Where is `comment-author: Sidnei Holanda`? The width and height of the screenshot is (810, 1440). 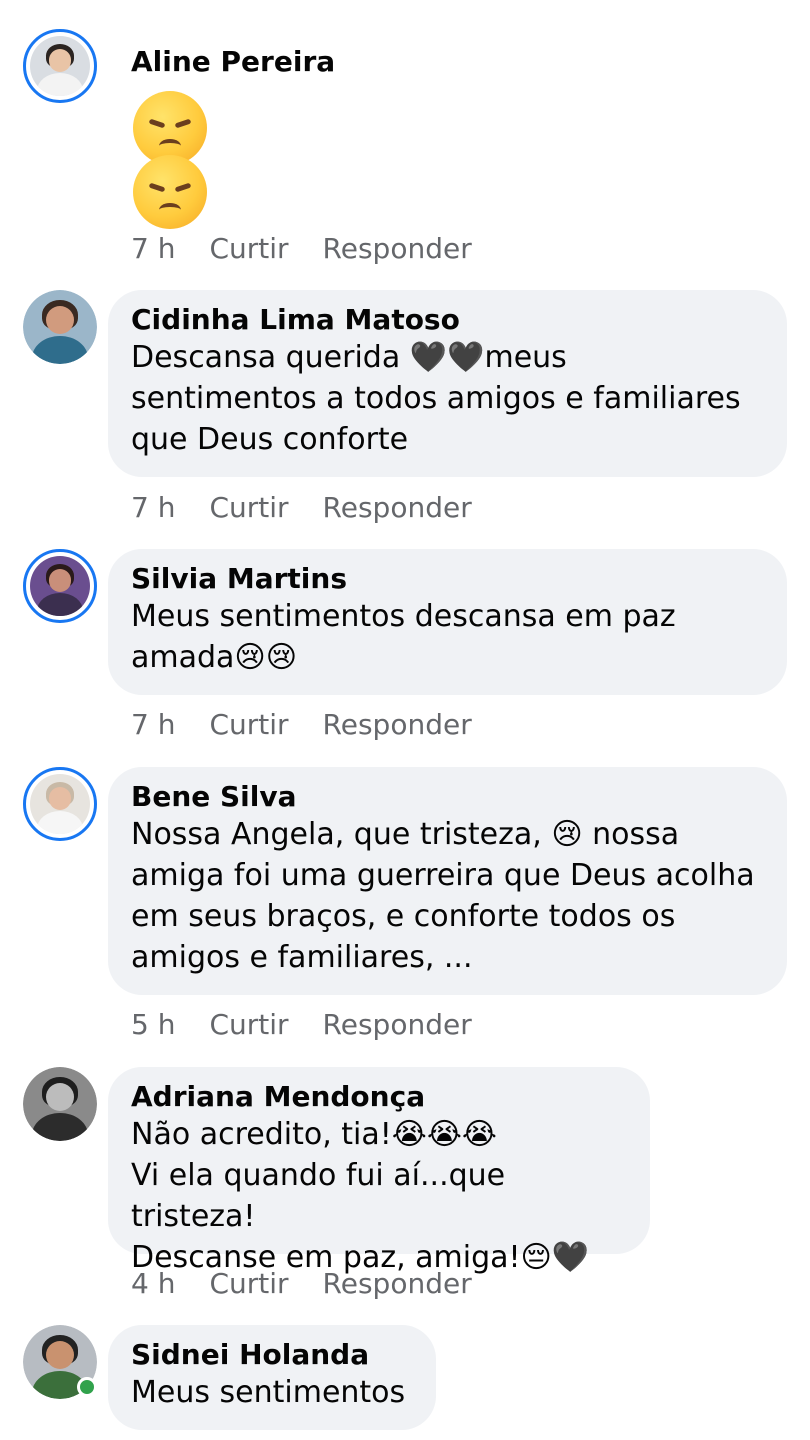 comment-author: Sidnei Holanda is located at coordinates (272, 1355).